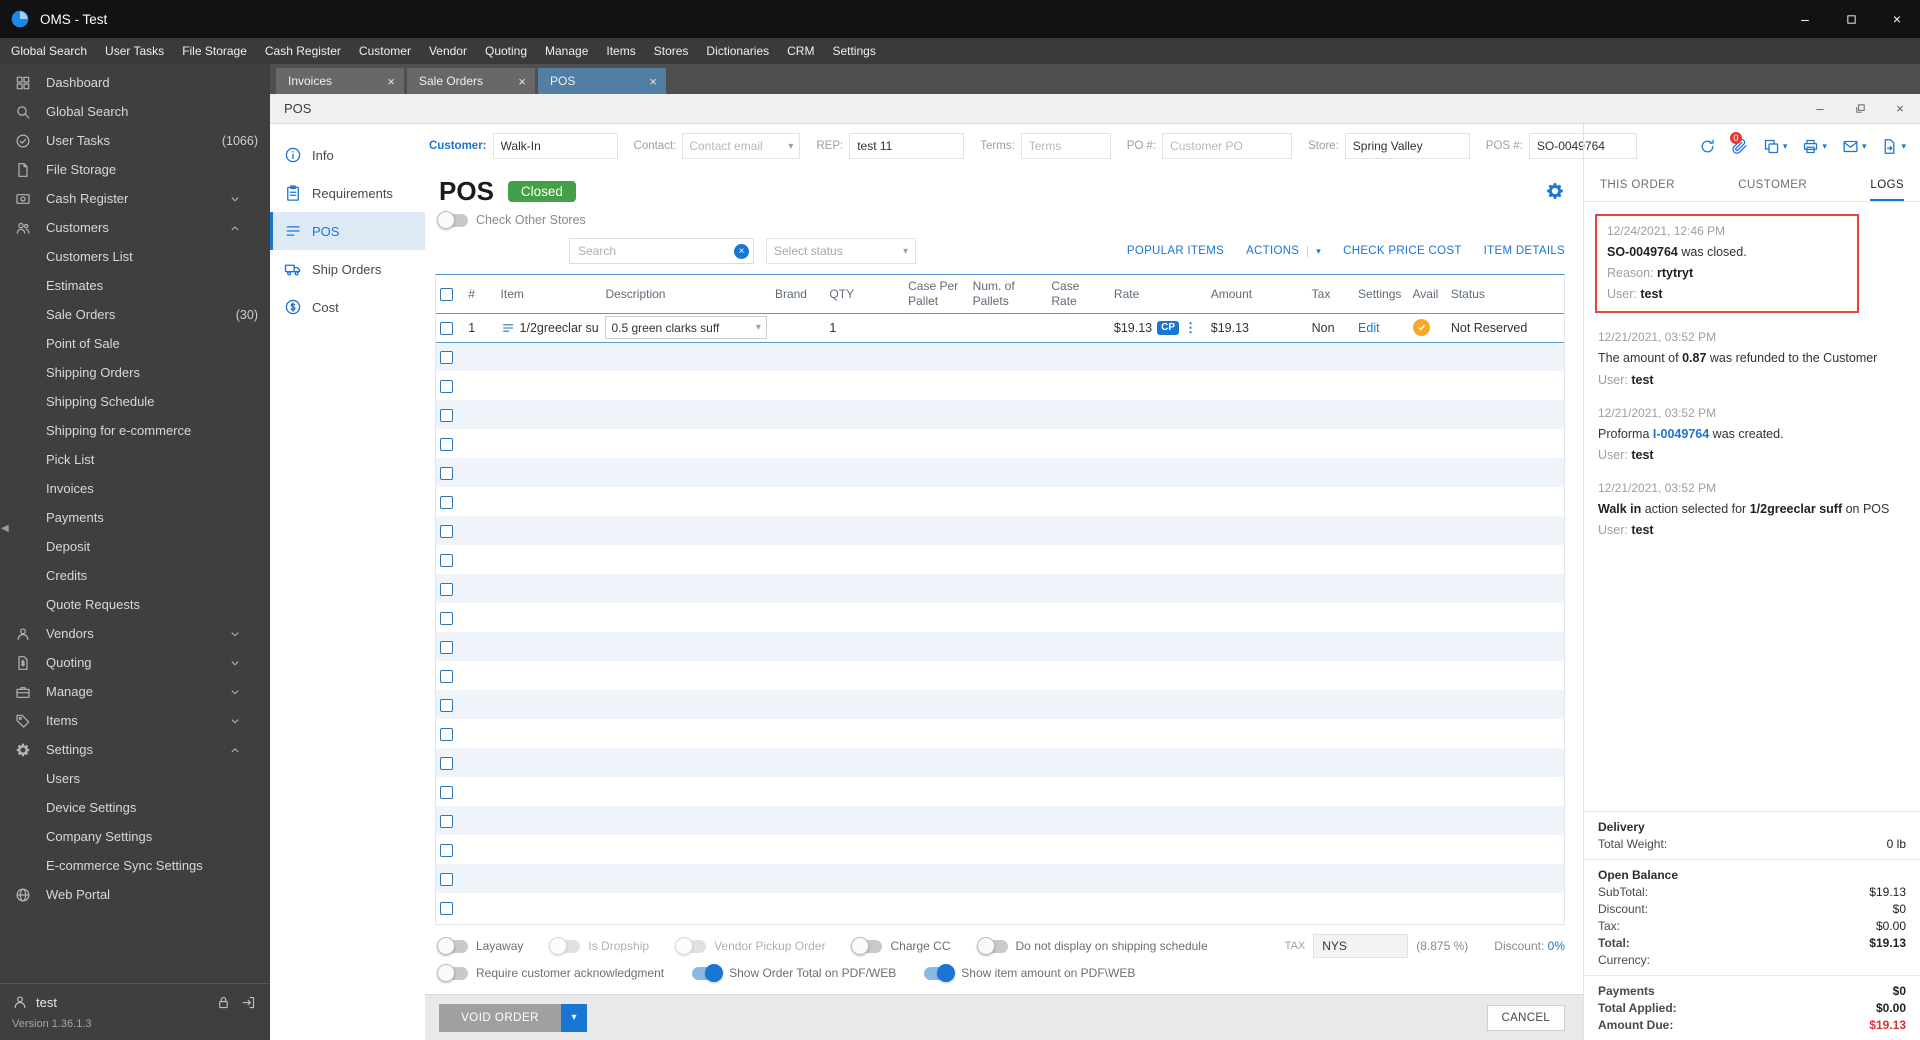 The width and height of the screenshot is (1920, 1040). What do you see at coordinates (135, 575) in the screenshot?
I see `sidebar-item-credits: Credits` at bounding box center [135, 575].